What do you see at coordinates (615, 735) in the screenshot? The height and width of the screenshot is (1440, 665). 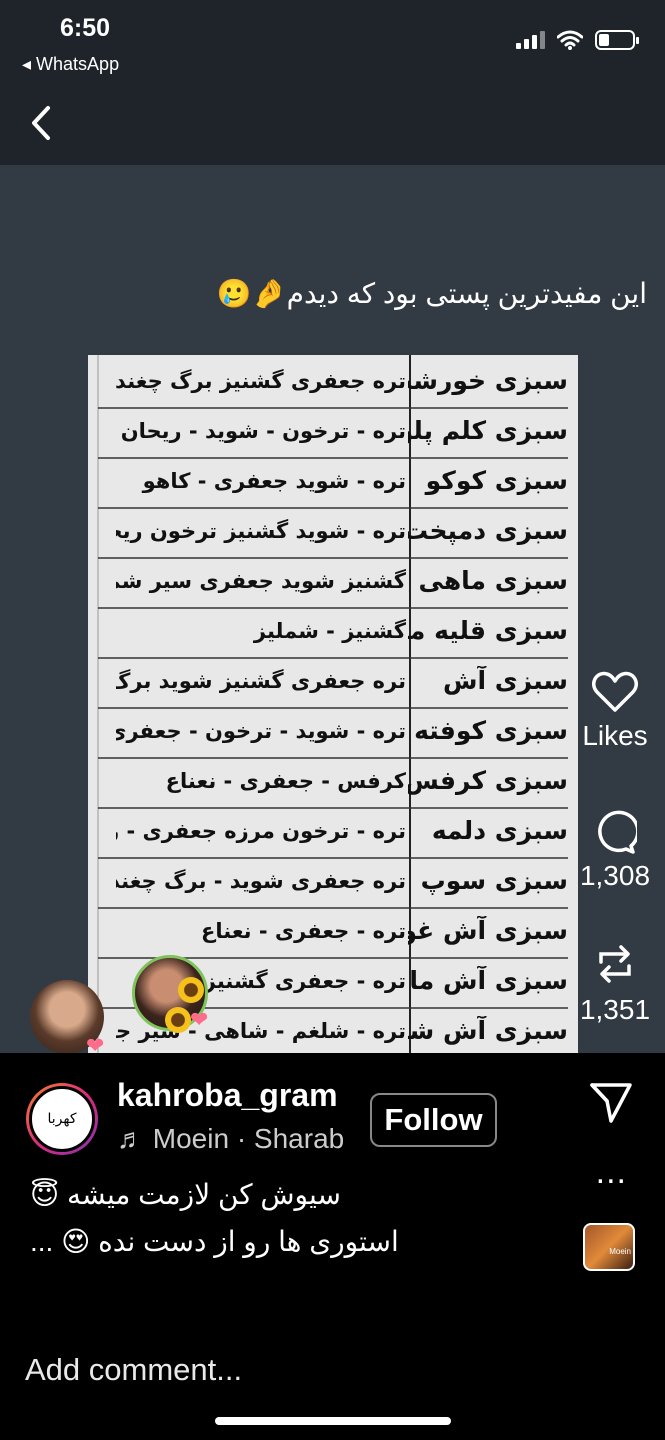 I see `like-label: Likes` at bounding box center [615, 735].